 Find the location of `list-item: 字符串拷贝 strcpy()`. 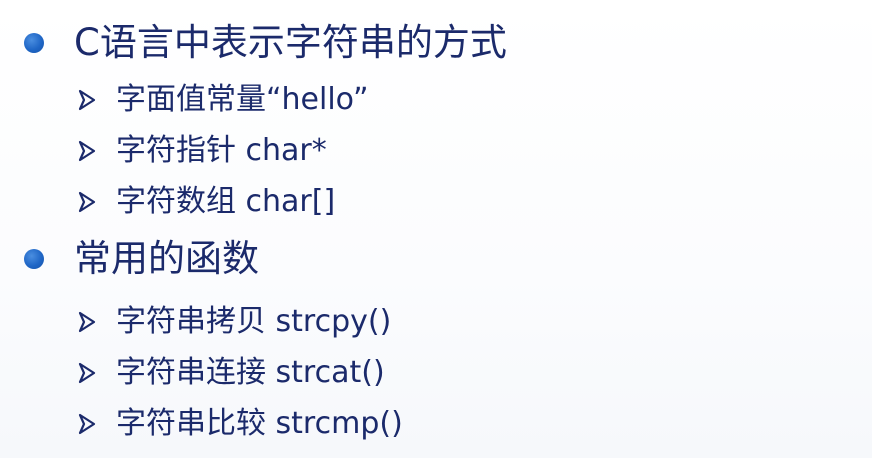

list-item: 字符串拷贝 strcpy() is located at coordinates (234, 322).